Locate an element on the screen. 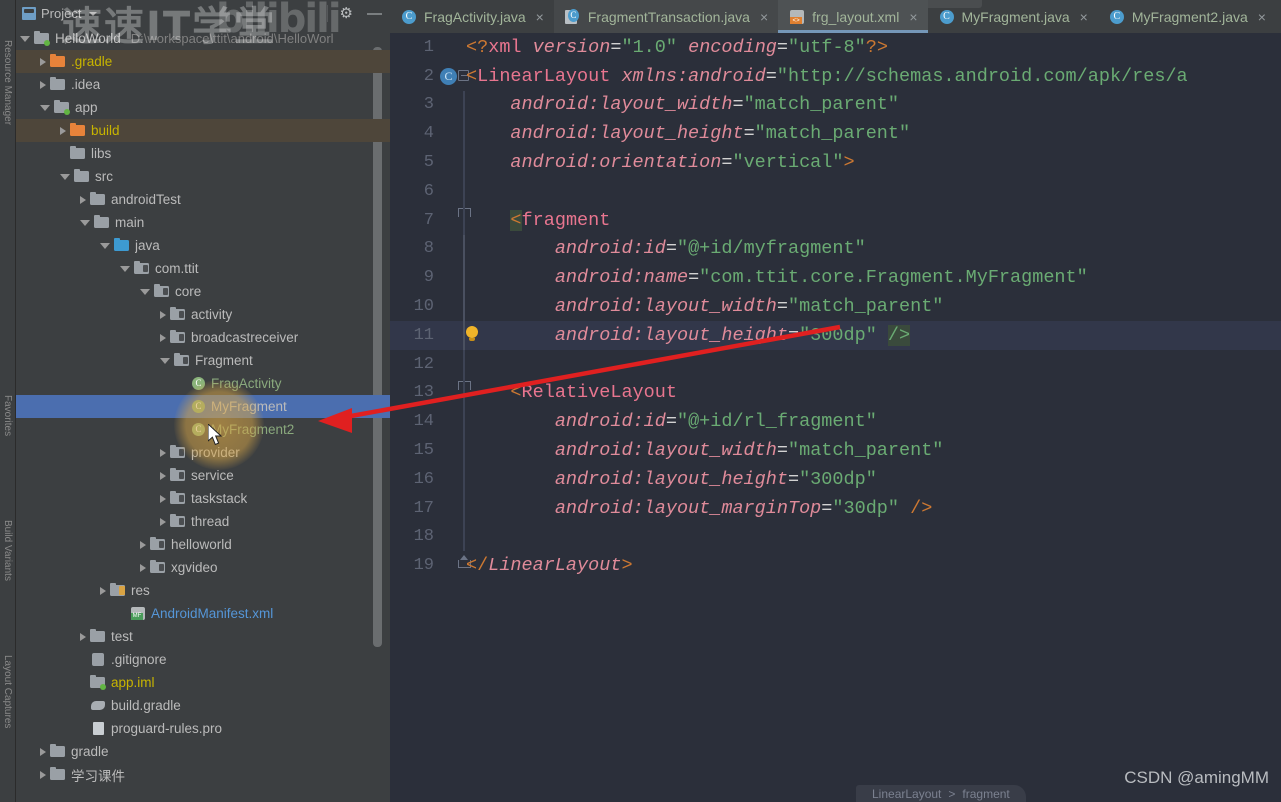 Image resolution: width=1281 pixels, height=802 pixels. editor-tab-fragactivity: C FragActivity.java × is located at coordinates (472, 16).